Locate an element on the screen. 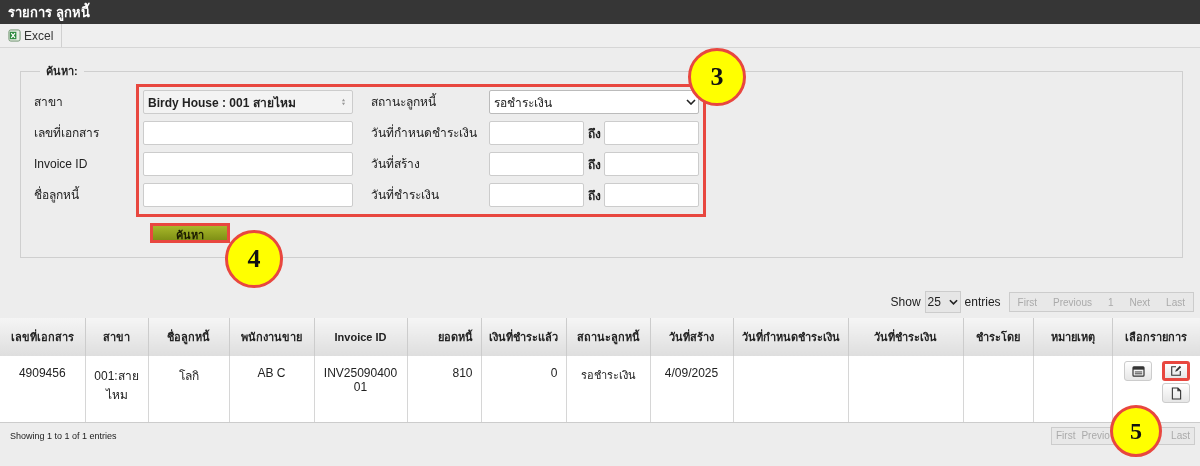  column-header: สถานะลูกหนี้ is located at coordinates (608, 337).